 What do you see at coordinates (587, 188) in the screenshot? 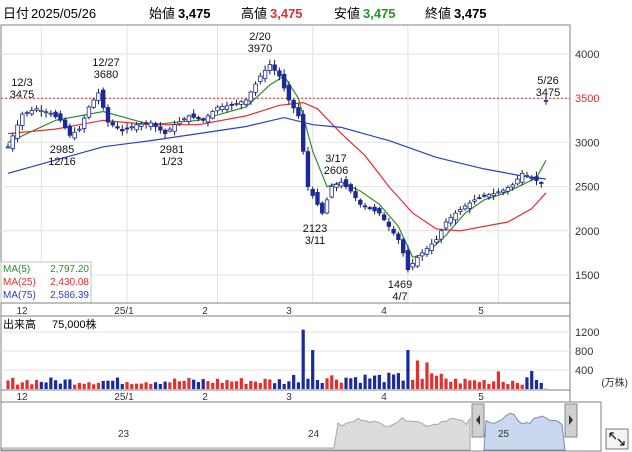
I see `price-y-tick-label: 2500` at bounding box center [587, 188].